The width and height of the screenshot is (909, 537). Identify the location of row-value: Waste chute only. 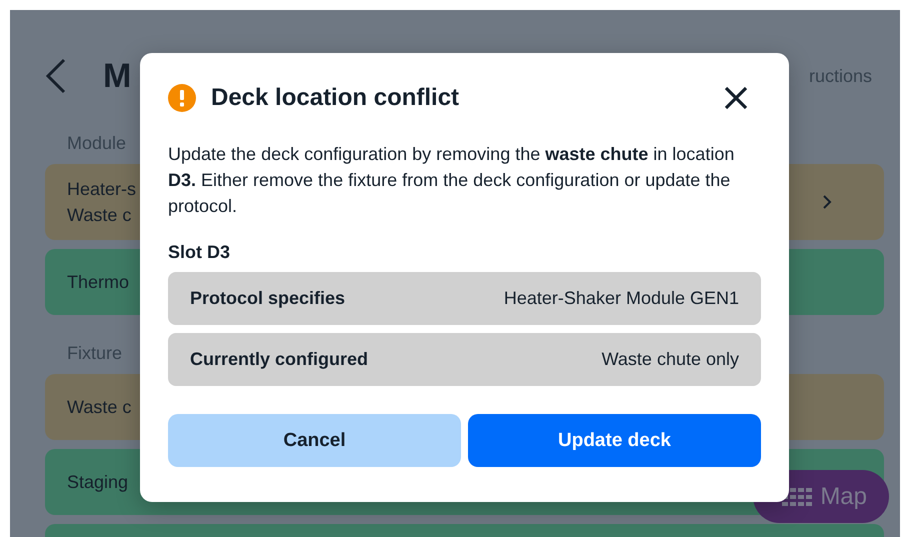
(670, 359).